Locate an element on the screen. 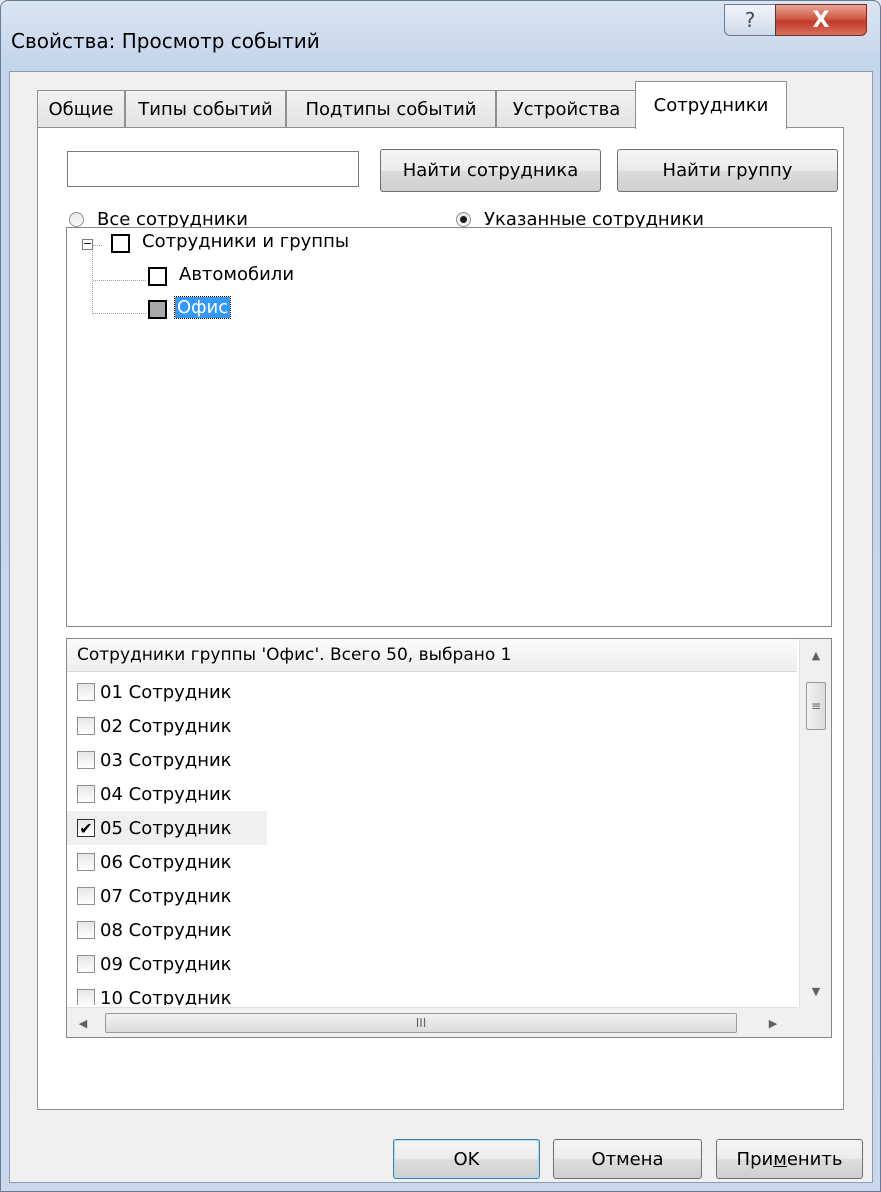 This screenshot has height=1192, width=881. vertical-scroll-thumb: ≡ is located at coordinates (816, 706).